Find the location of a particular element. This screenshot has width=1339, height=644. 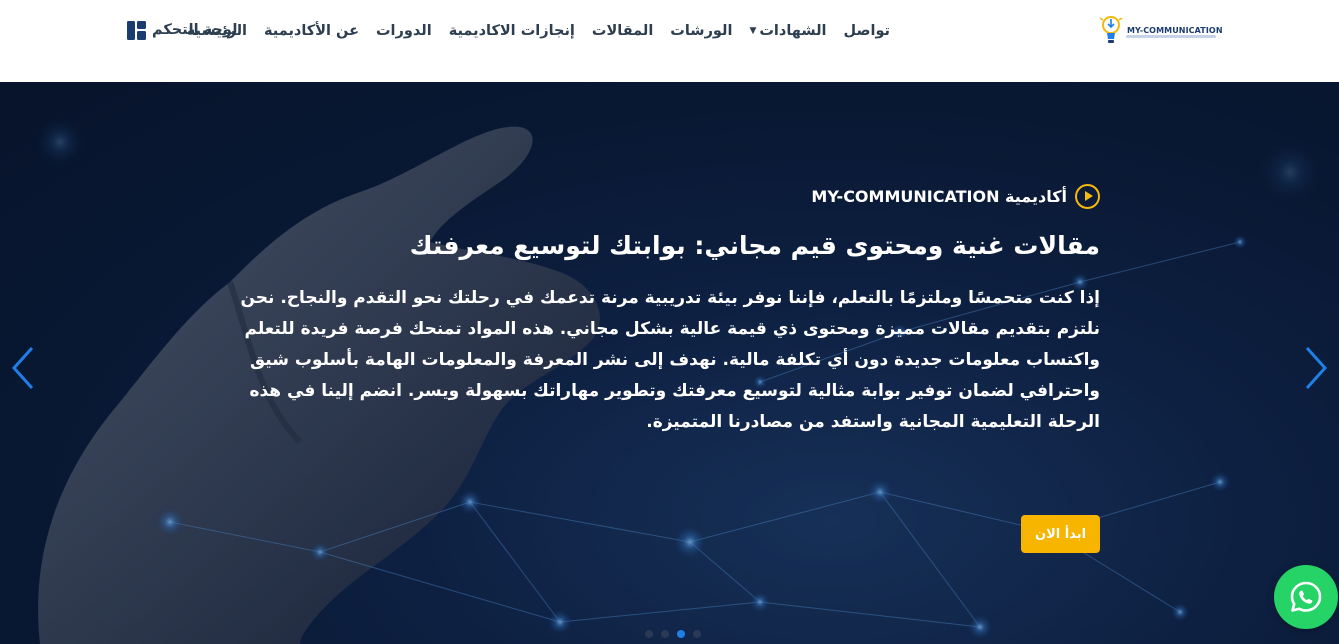

dashboard-icon is located at coordinates (136, 30).